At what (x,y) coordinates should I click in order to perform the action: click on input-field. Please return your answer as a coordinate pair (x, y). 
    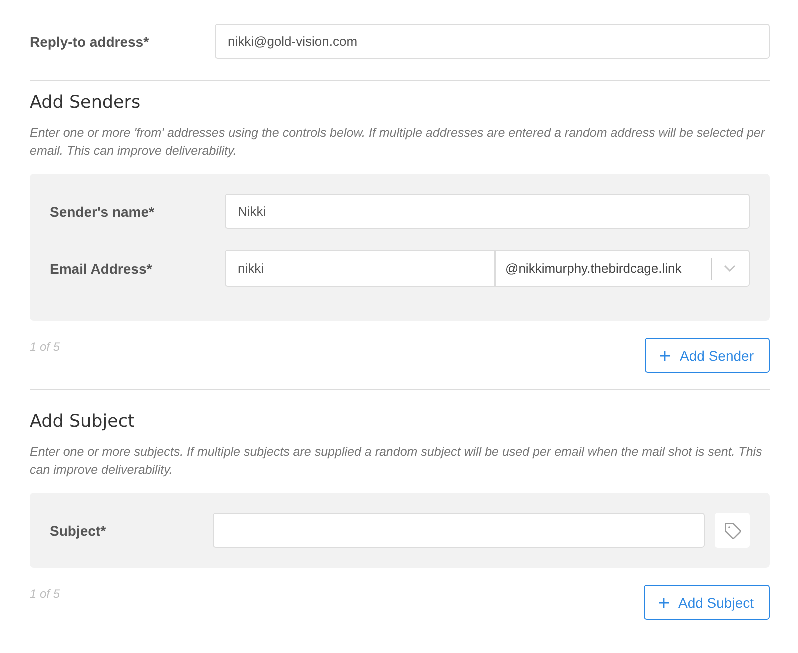
    Looking at the image, I should click on (459, 530).